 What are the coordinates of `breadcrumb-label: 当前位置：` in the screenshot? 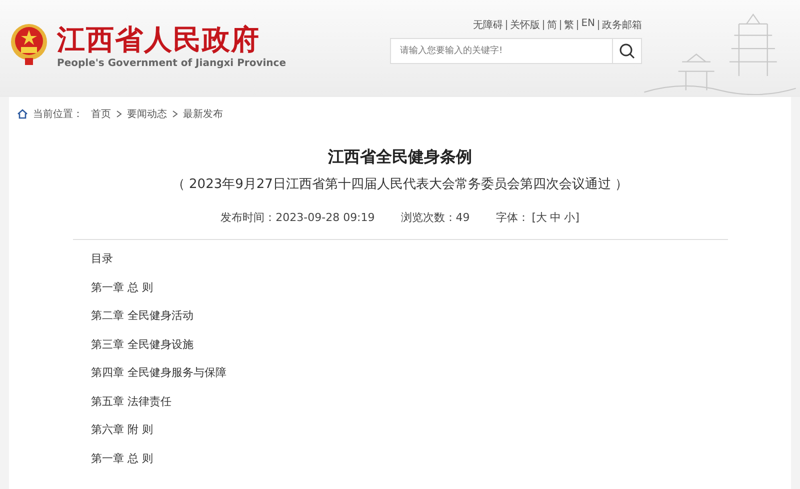 It's located at (58, 114).